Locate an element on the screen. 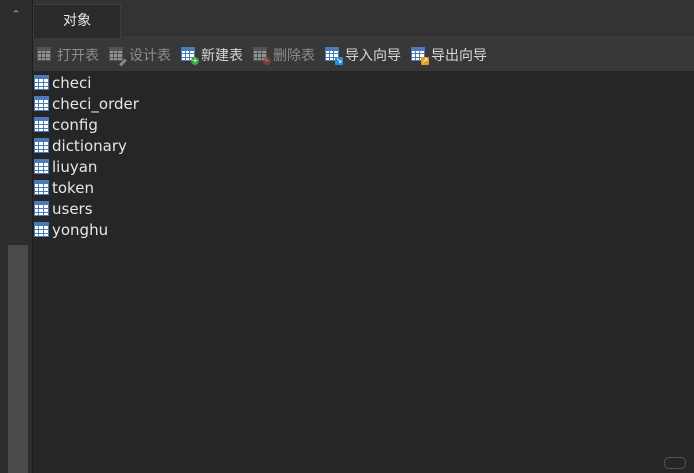 The height and width of the screenshot is (473, 694). list-item: token is located at coordinates (363, 187).